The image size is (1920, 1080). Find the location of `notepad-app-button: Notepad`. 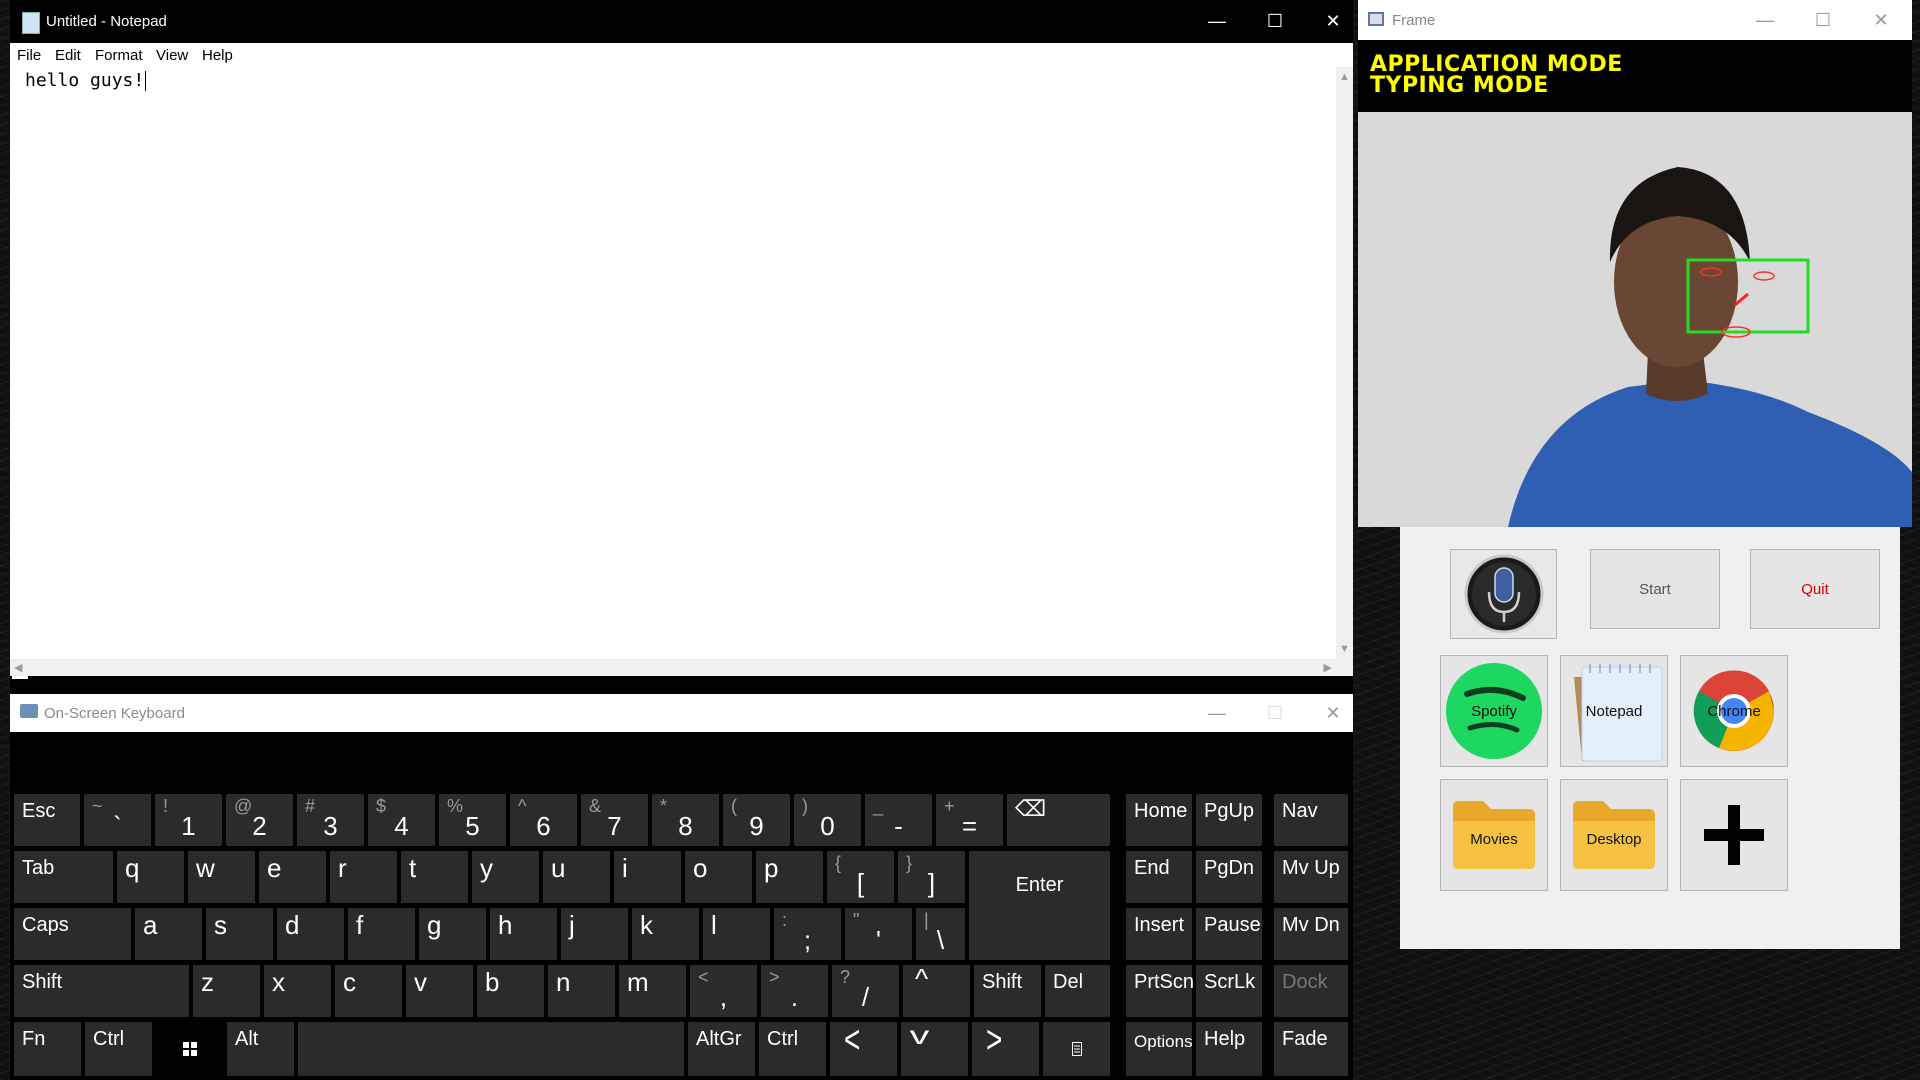

notepad-app-button: Notepad is located at coordinates (1614, 711).